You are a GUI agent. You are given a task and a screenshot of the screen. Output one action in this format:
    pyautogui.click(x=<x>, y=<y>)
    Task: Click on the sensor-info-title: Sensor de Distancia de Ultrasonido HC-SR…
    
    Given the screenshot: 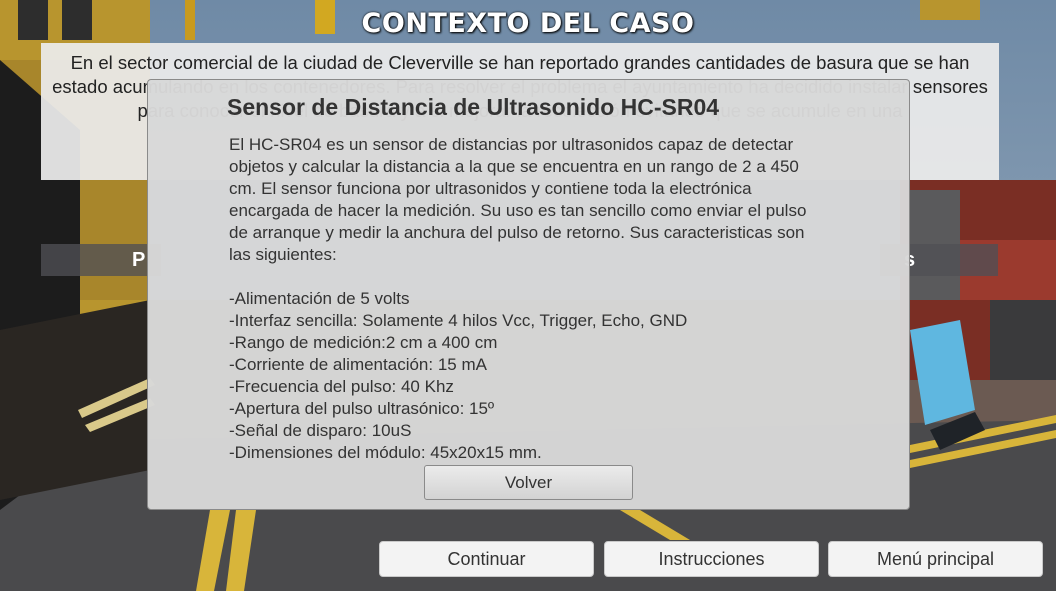 What is the action you would take?
    pyautogui.click(x=473, y=107)
    